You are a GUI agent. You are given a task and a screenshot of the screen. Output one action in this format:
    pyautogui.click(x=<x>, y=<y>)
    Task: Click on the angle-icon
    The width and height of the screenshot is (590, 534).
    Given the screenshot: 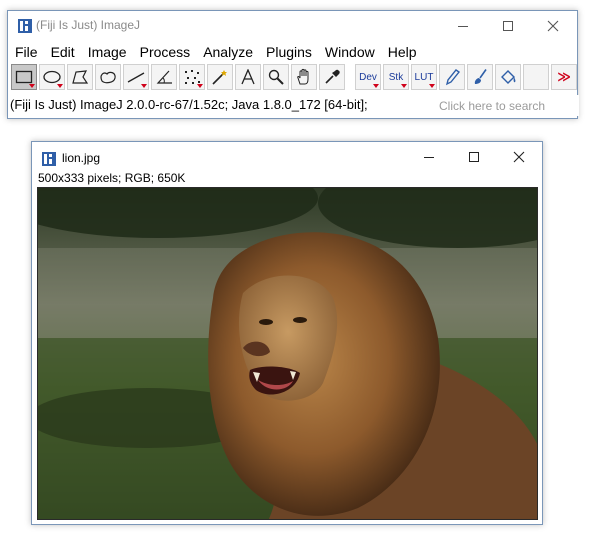 What is the action you would take?
    pyautogui.click(x=164, y=77)
    